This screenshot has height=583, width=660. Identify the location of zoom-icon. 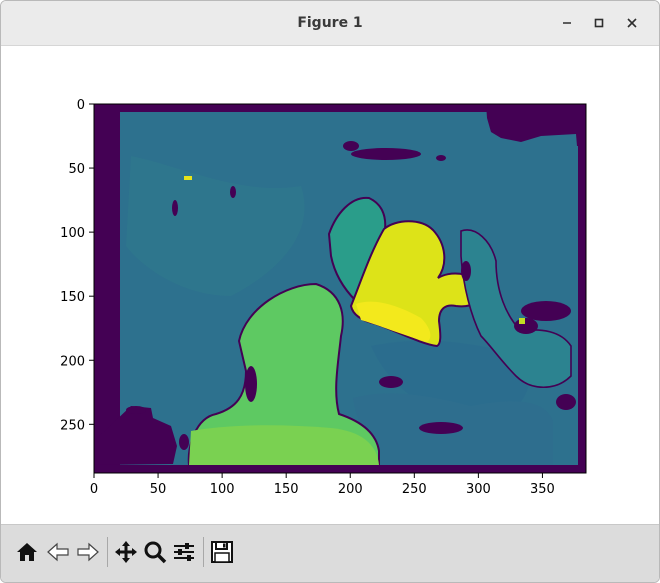
(155, 552).